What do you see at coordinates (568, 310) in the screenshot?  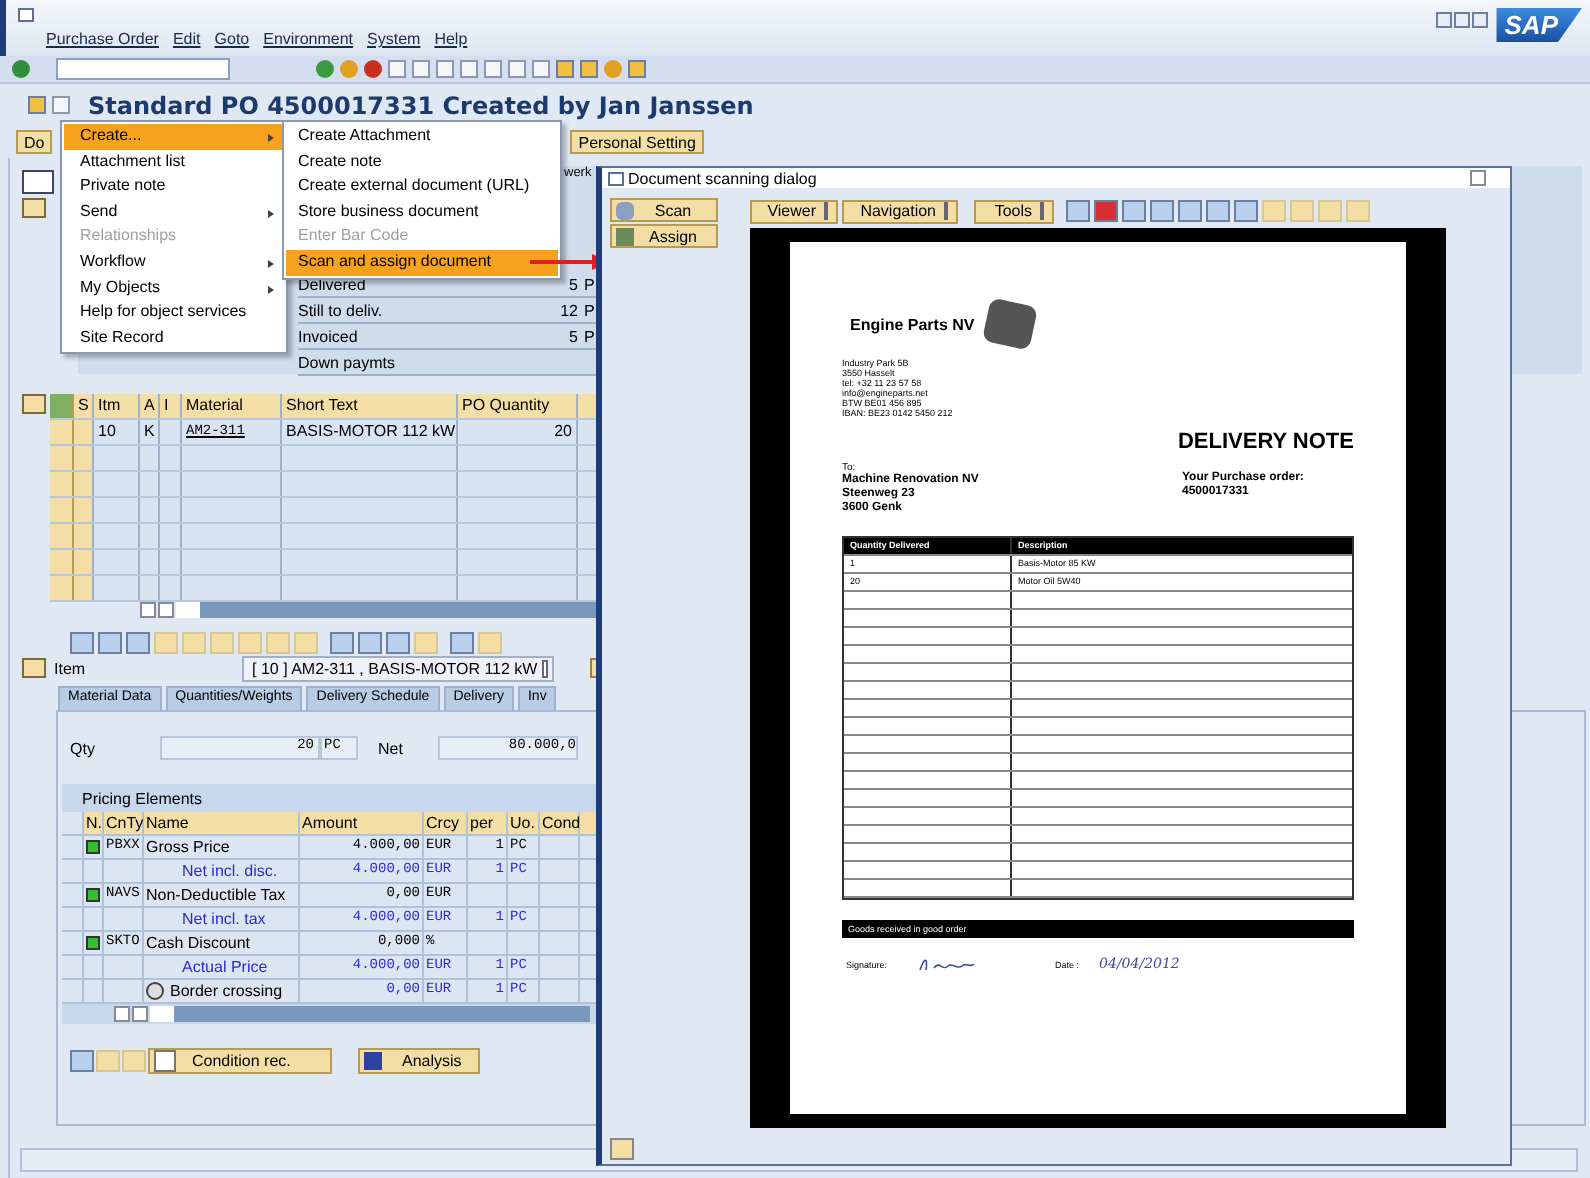 I see `status-value: 12` at bounding box center [568, 310].